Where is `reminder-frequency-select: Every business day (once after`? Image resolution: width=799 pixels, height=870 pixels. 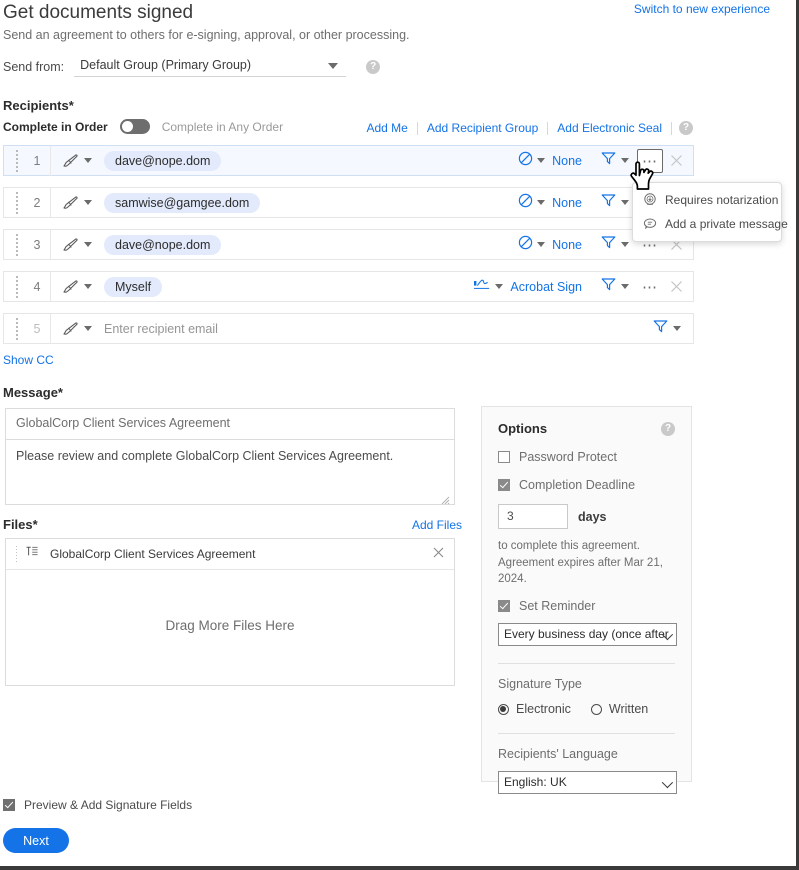 reminder-frequency-select: Every business day (once after is located at coordinates (587, 635).